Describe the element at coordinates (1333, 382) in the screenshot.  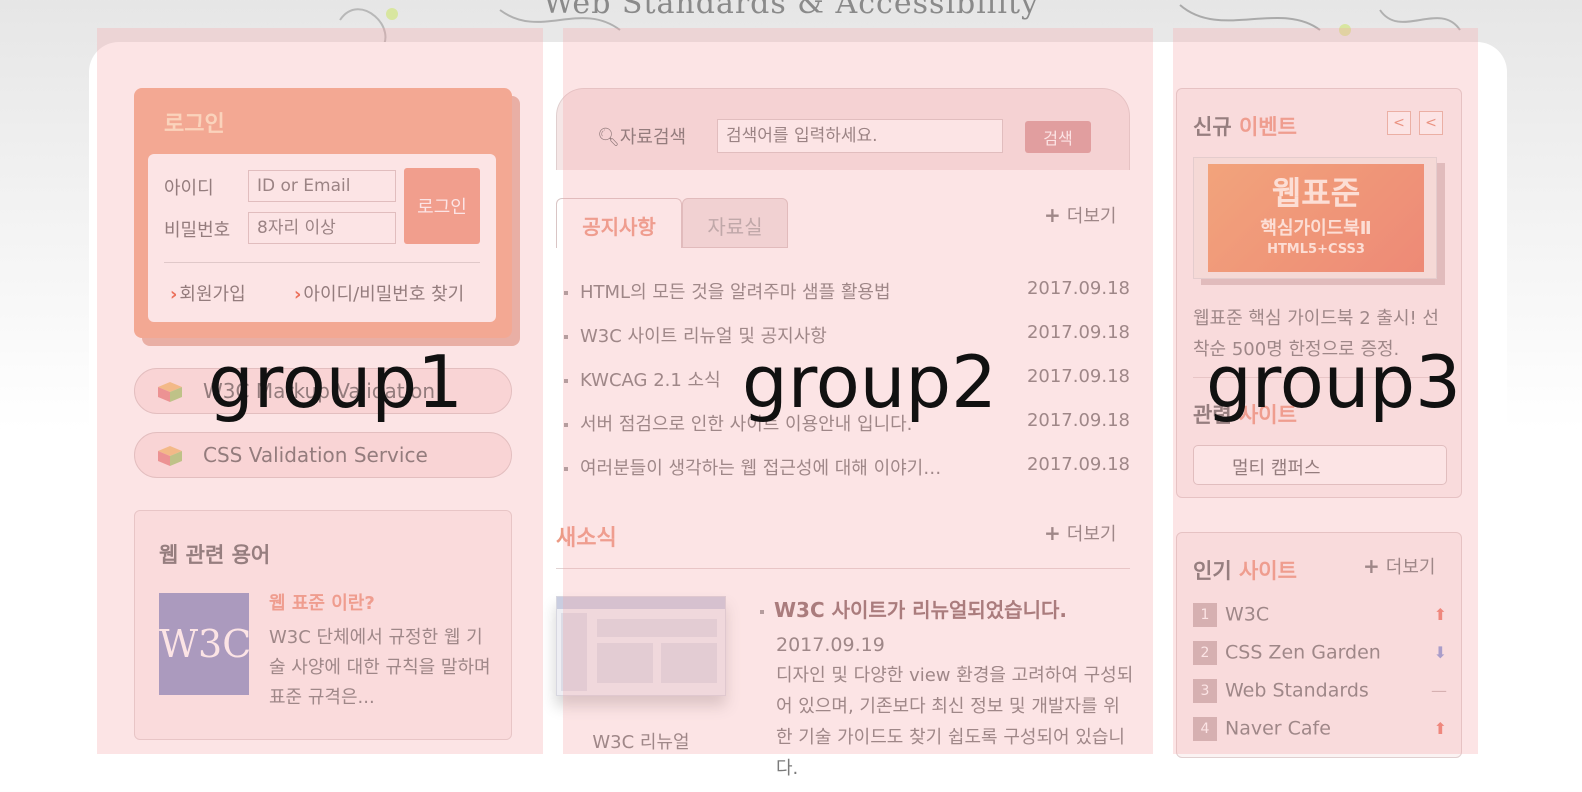
I see `group3-label: group3` at that location.